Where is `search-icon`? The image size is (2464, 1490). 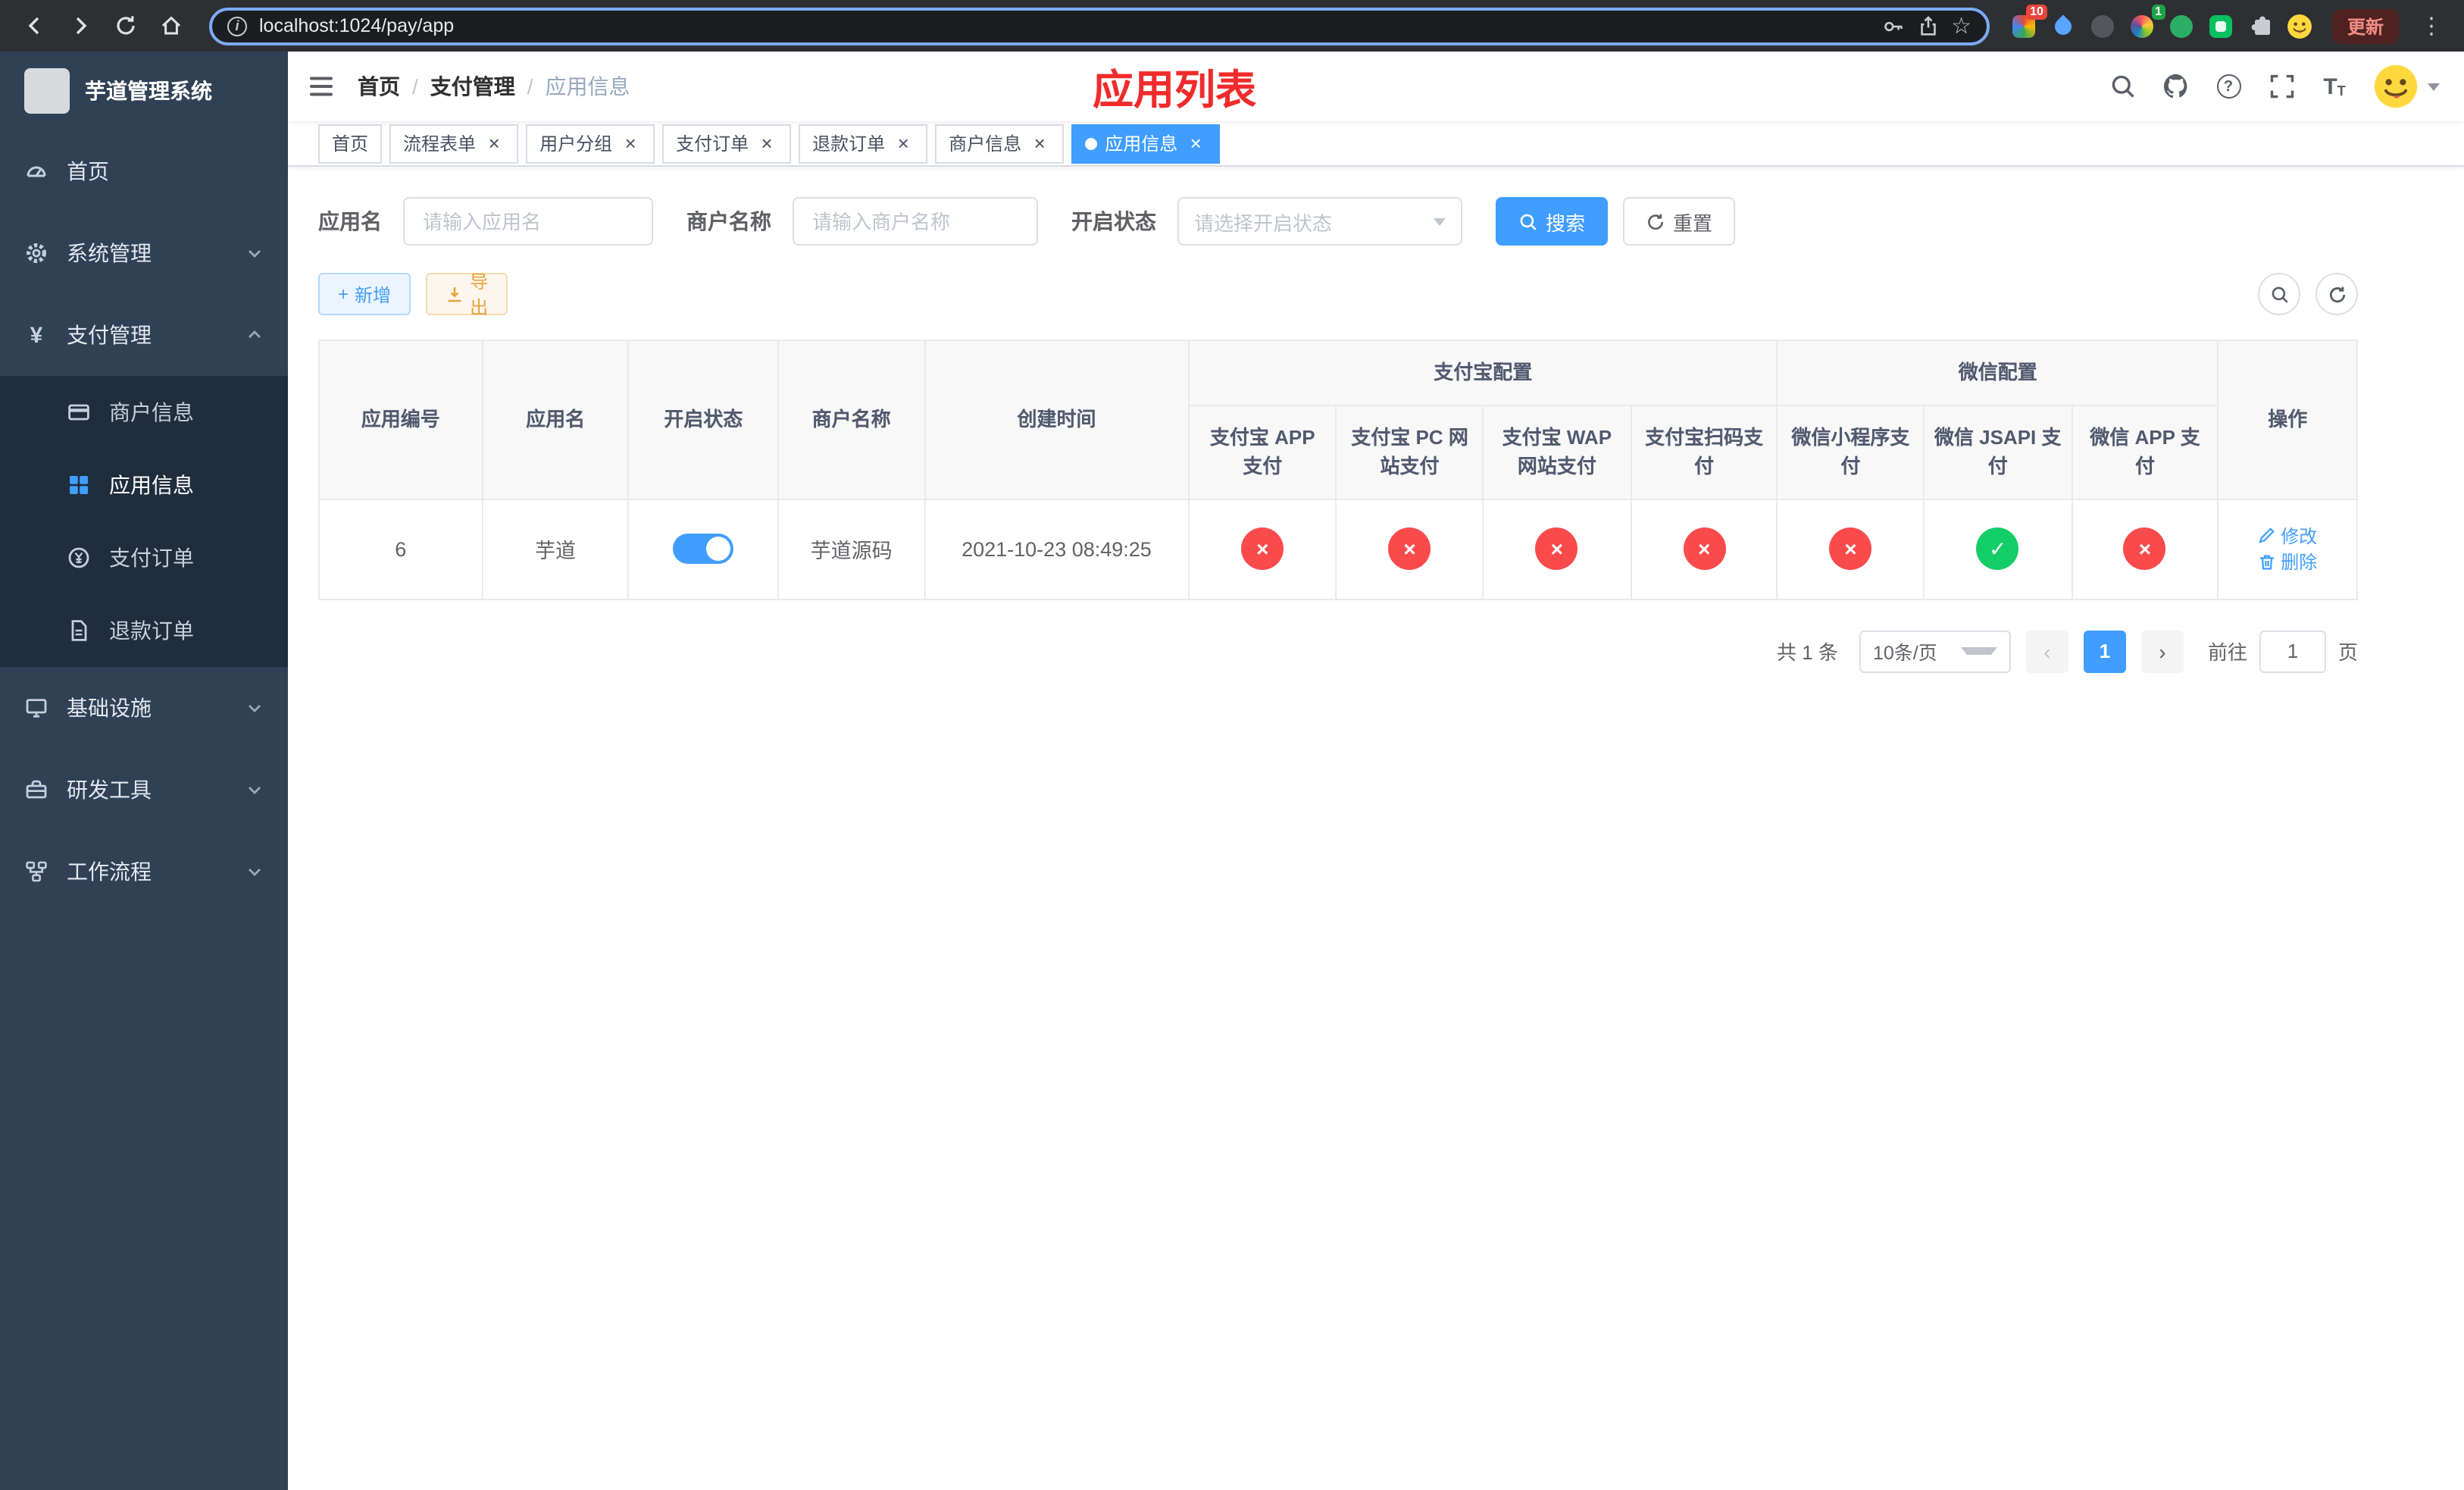 search-icon is located at coordinates (2122, 87).